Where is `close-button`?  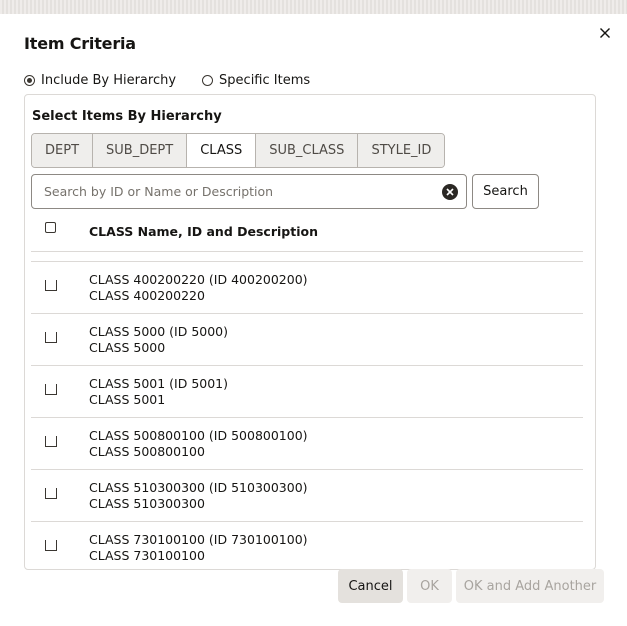
close-button is located at coordinates (605, 33).